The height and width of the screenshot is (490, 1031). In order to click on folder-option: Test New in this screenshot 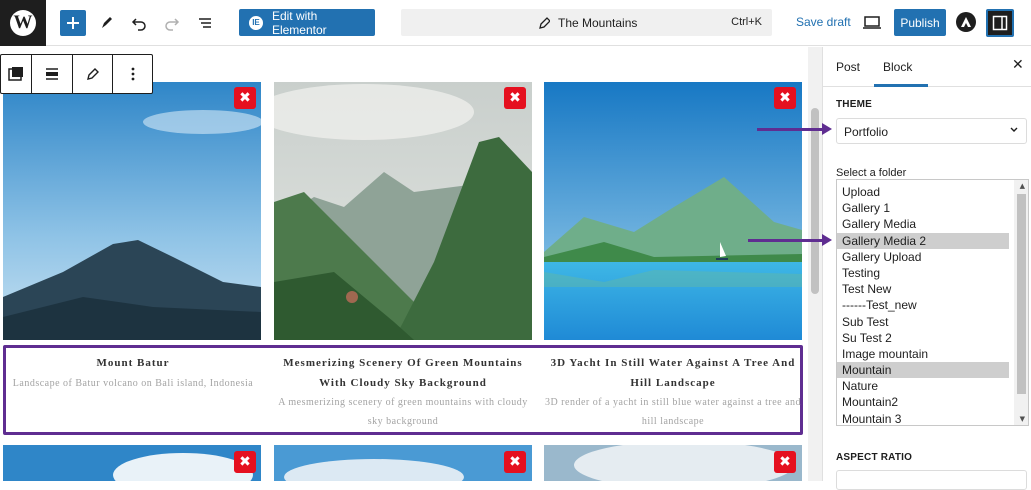, I will do `click(923, 289)`.